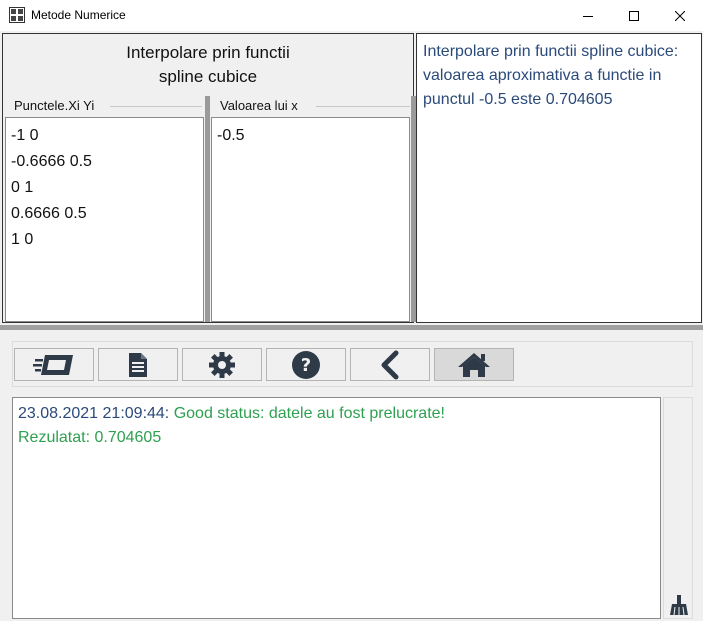 The image size is (703, 621). What do you see at coordinates (25, 135) in the screenshot?
I see `point-line: -1 0` at bounding box center [25, 135].